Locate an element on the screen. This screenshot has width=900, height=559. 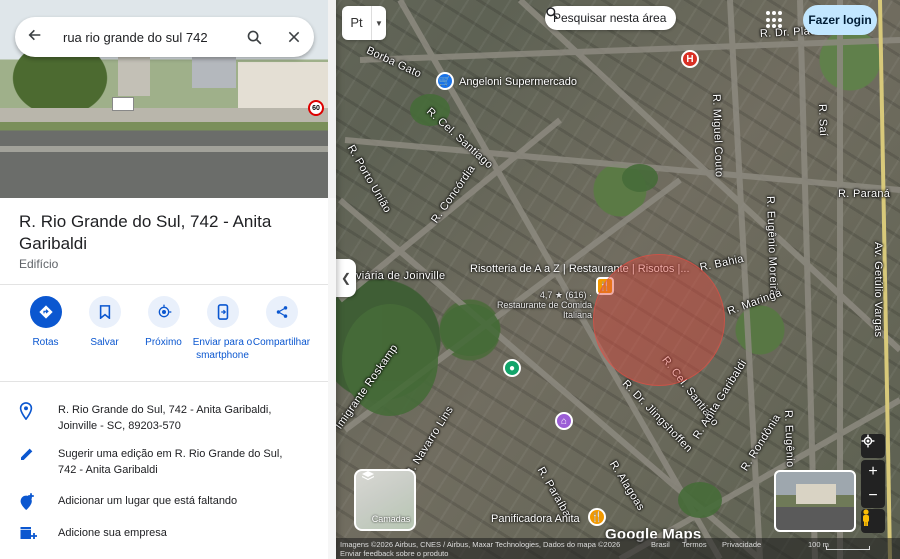
back-arrow-icon is located at coordinates (35, 37).